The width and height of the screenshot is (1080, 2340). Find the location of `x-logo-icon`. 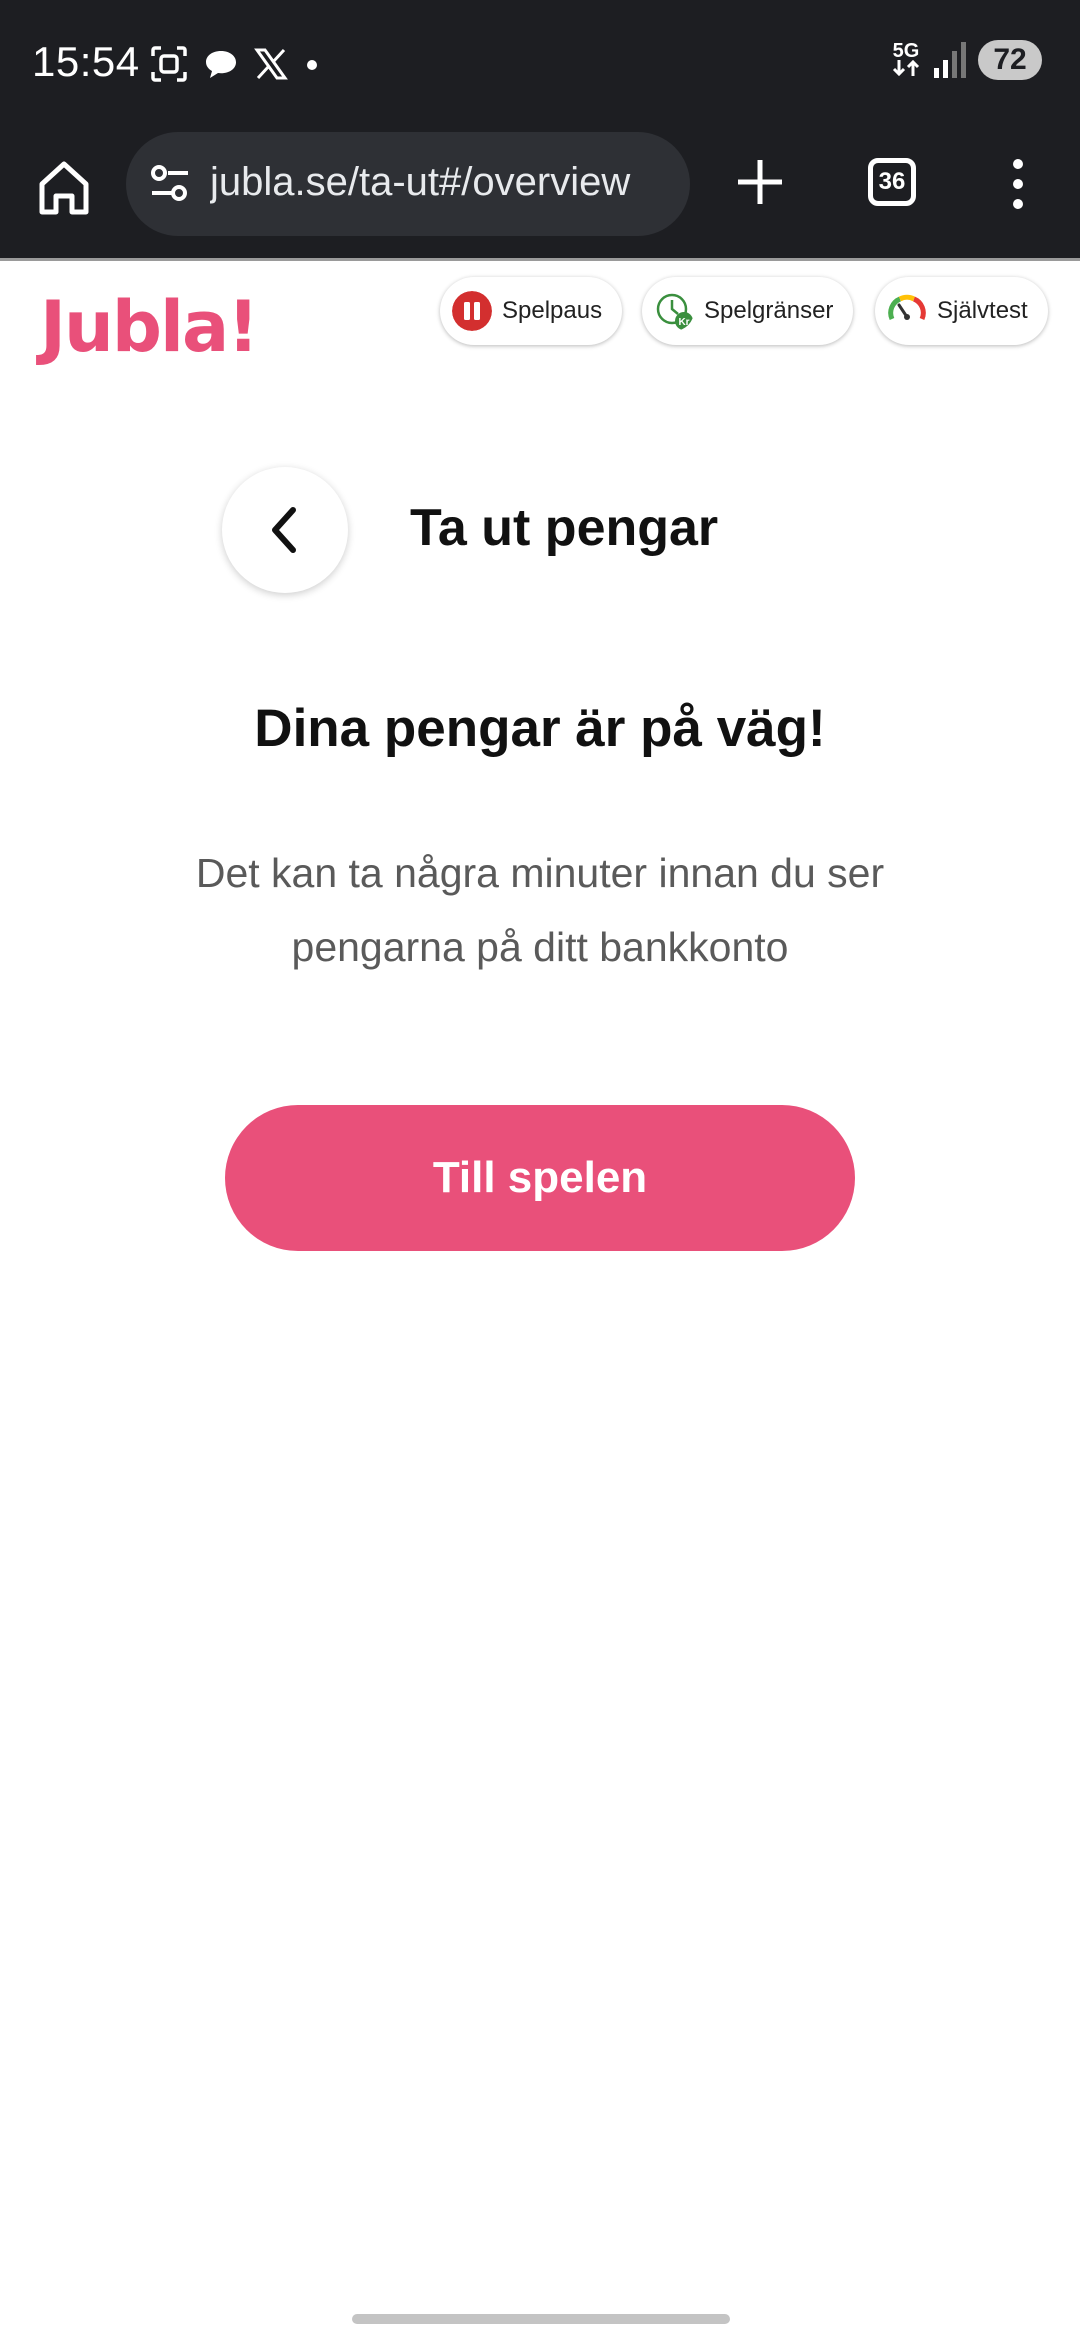

x-logo-icon is located at coordinates (271, 64).